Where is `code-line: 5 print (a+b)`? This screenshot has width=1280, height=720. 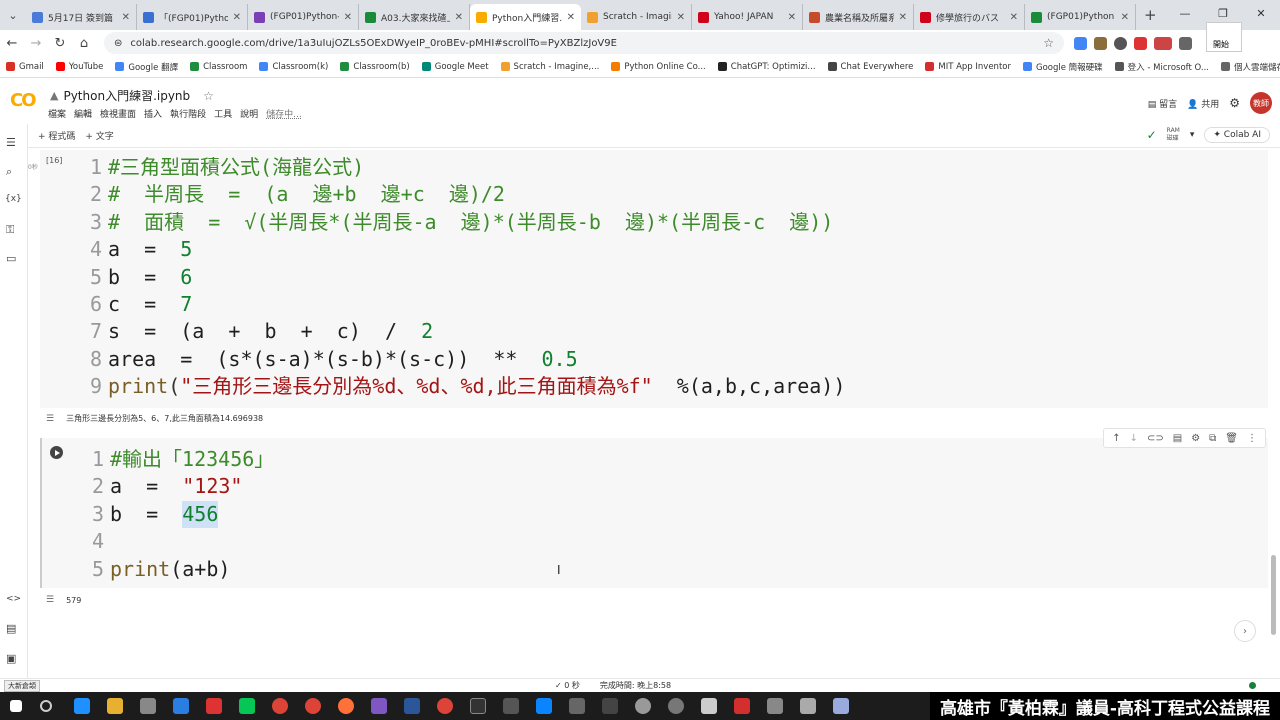 code-line: 5 print (a+b) is located at coordinates (183, 569).